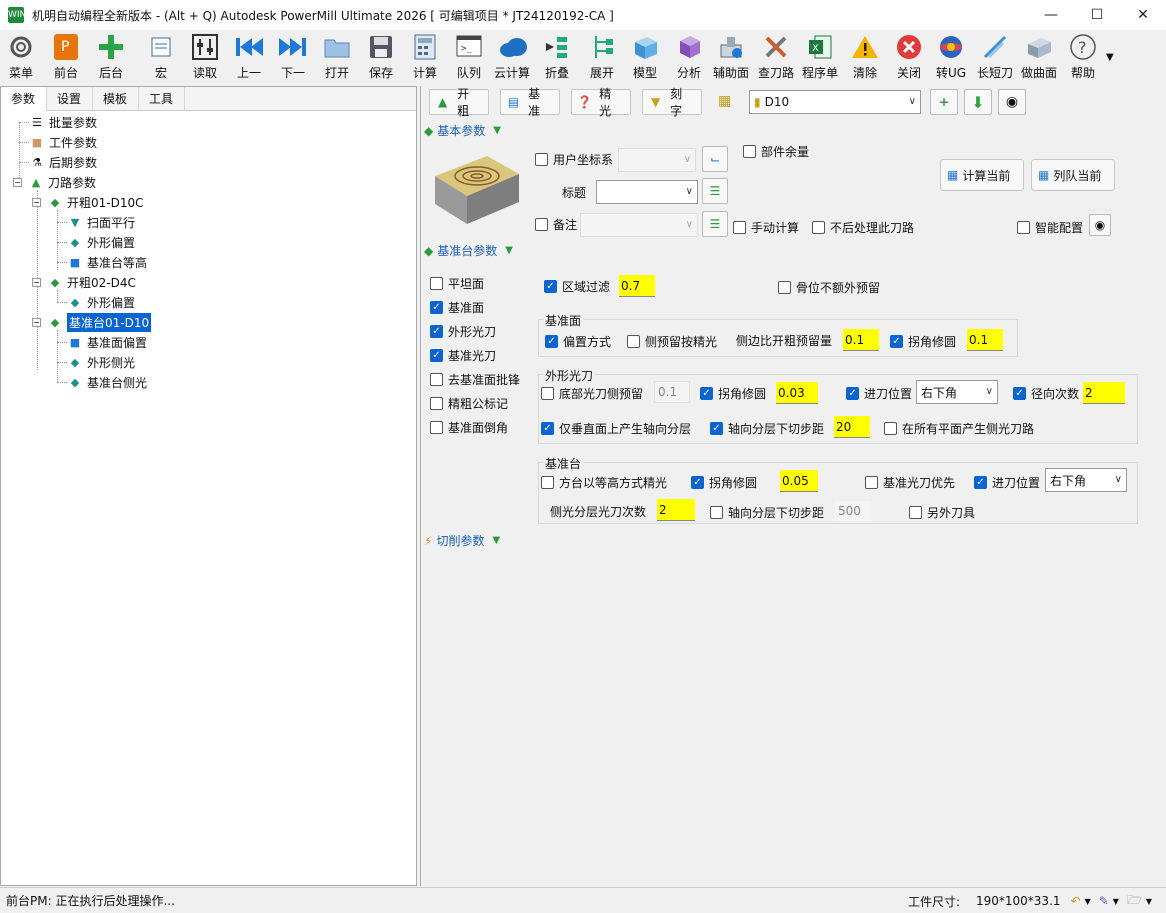  I want to click on add-tool-button: +, so click(944, 102).